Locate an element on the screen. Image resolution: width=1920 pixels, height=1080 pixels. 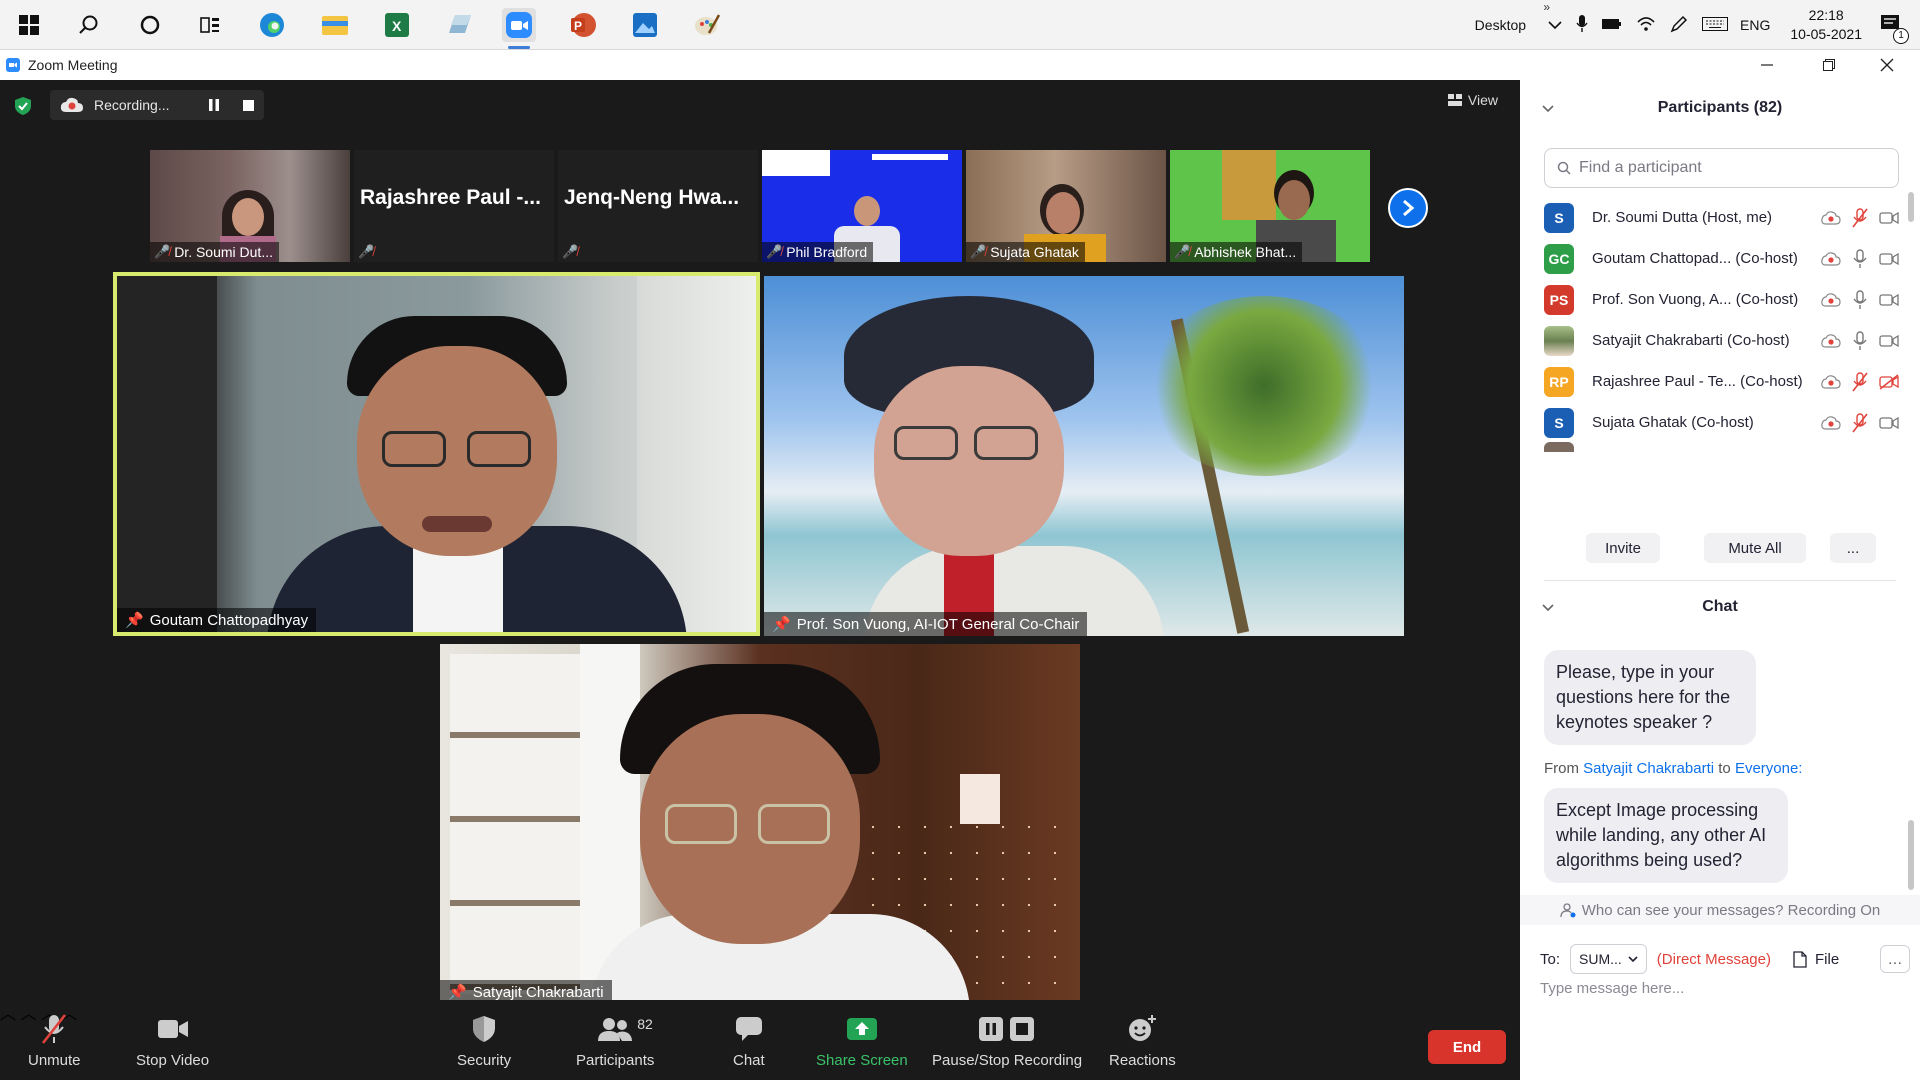
zoom-icon is located at coordinates (519, 28).